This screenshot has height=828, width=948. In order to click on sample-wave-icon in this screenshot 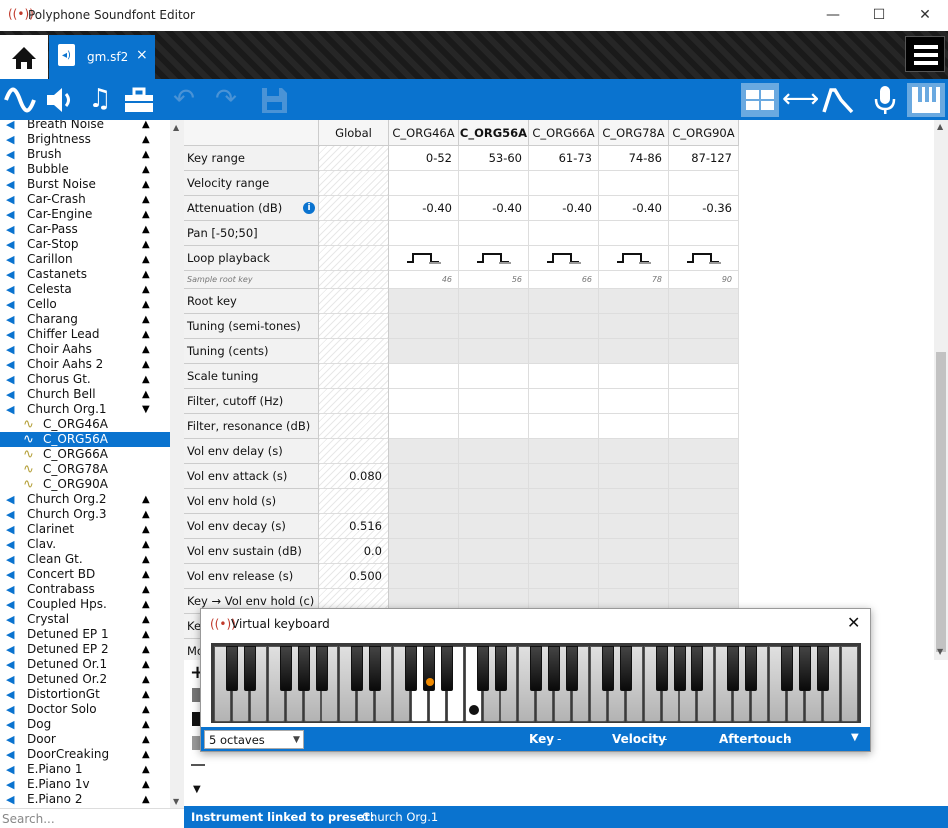, I will do `click(20, 100)`.